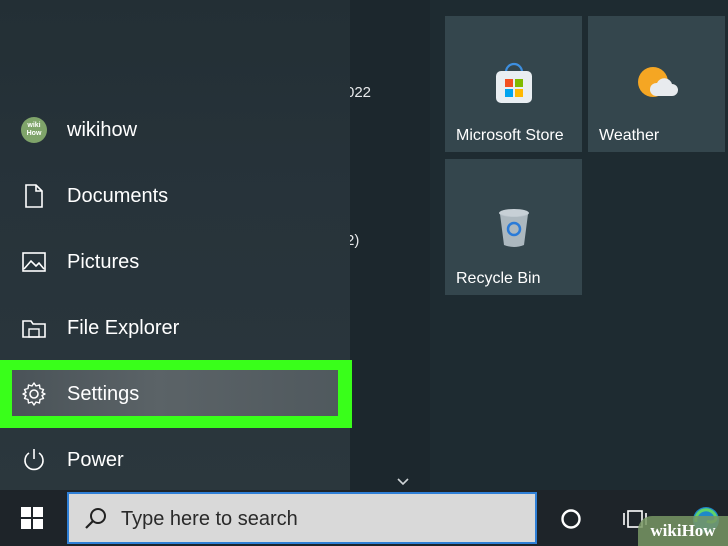 The height and width of the screenshot is (546, 728). What do you see at coordinates (103, 393) in the screenshot?
I see `rail-label: Settings` at bounding box center [103, 393].